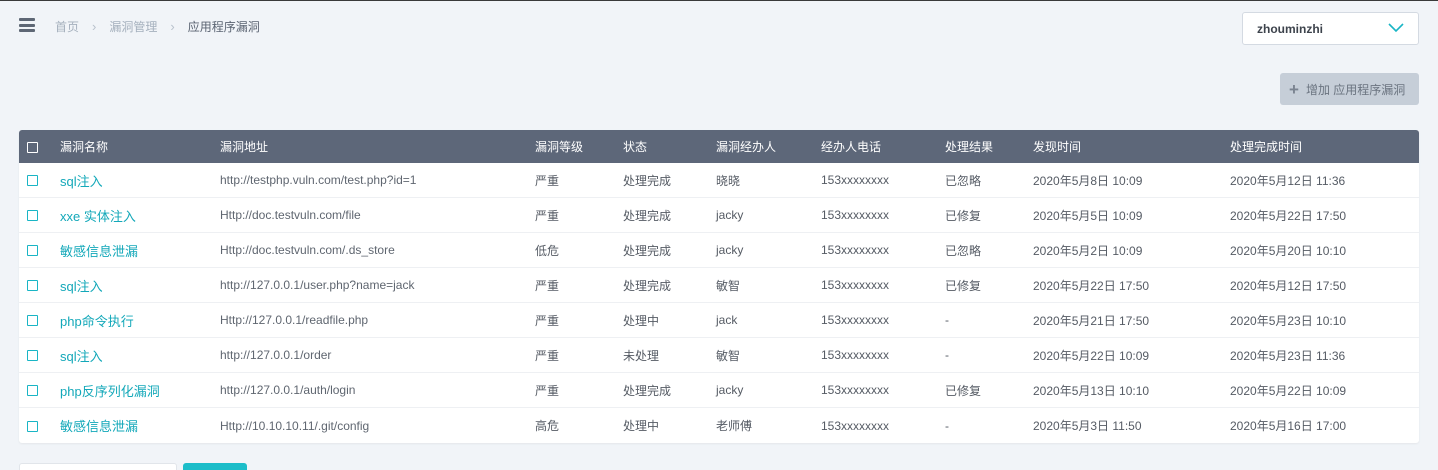 Image resolution: width=1438 pixels, height=470 pixels. Describe the element at coordinates (32, 147) in the screenshot. I see `select-all-checkbox` at that location.